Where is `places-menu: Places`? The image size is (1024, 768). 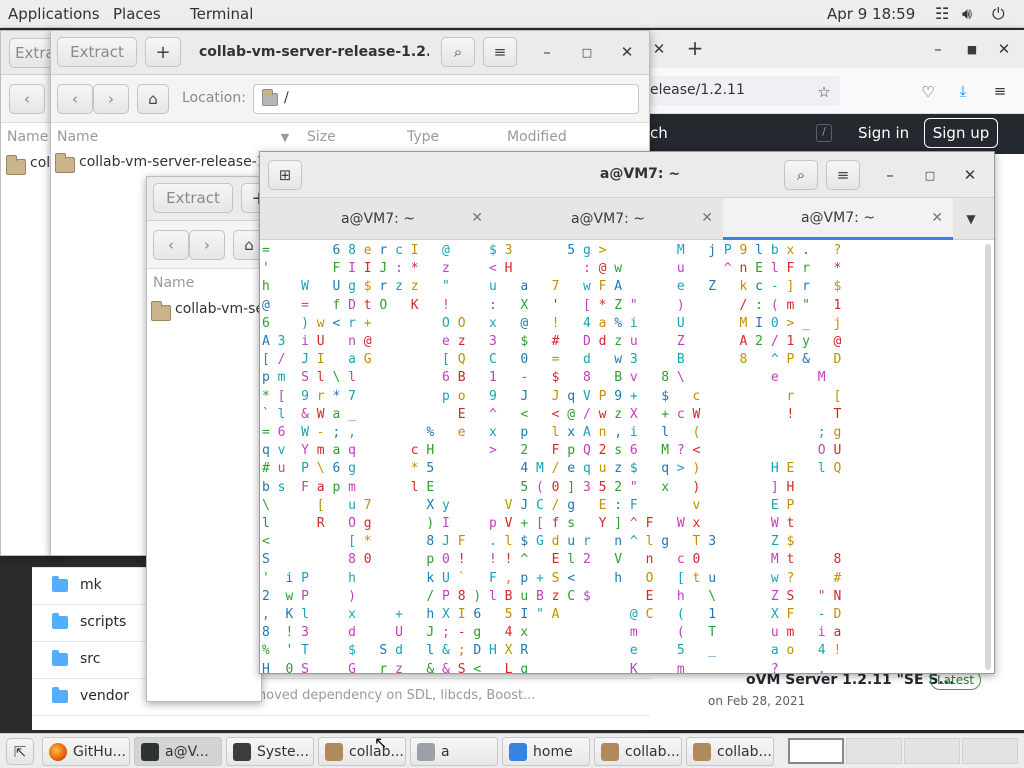 places-menu: Places is located at coordinates (137, 14).